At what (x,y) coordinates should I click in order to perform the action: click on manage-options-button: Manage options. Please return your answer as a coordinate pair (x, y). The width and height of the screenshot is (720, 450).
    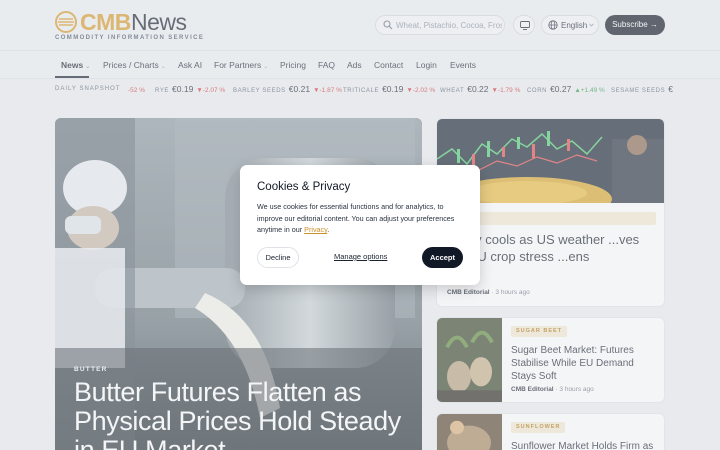
    Looking at the image, I should click on (360, 256).